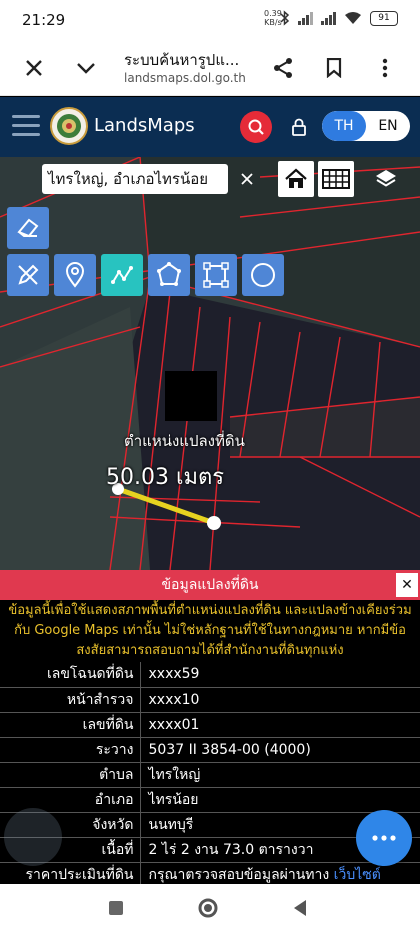  I want to click on browser-toolbar: ระบบค้นหารูปแ... landsmaps.dol.go.th, so click(210, 68).